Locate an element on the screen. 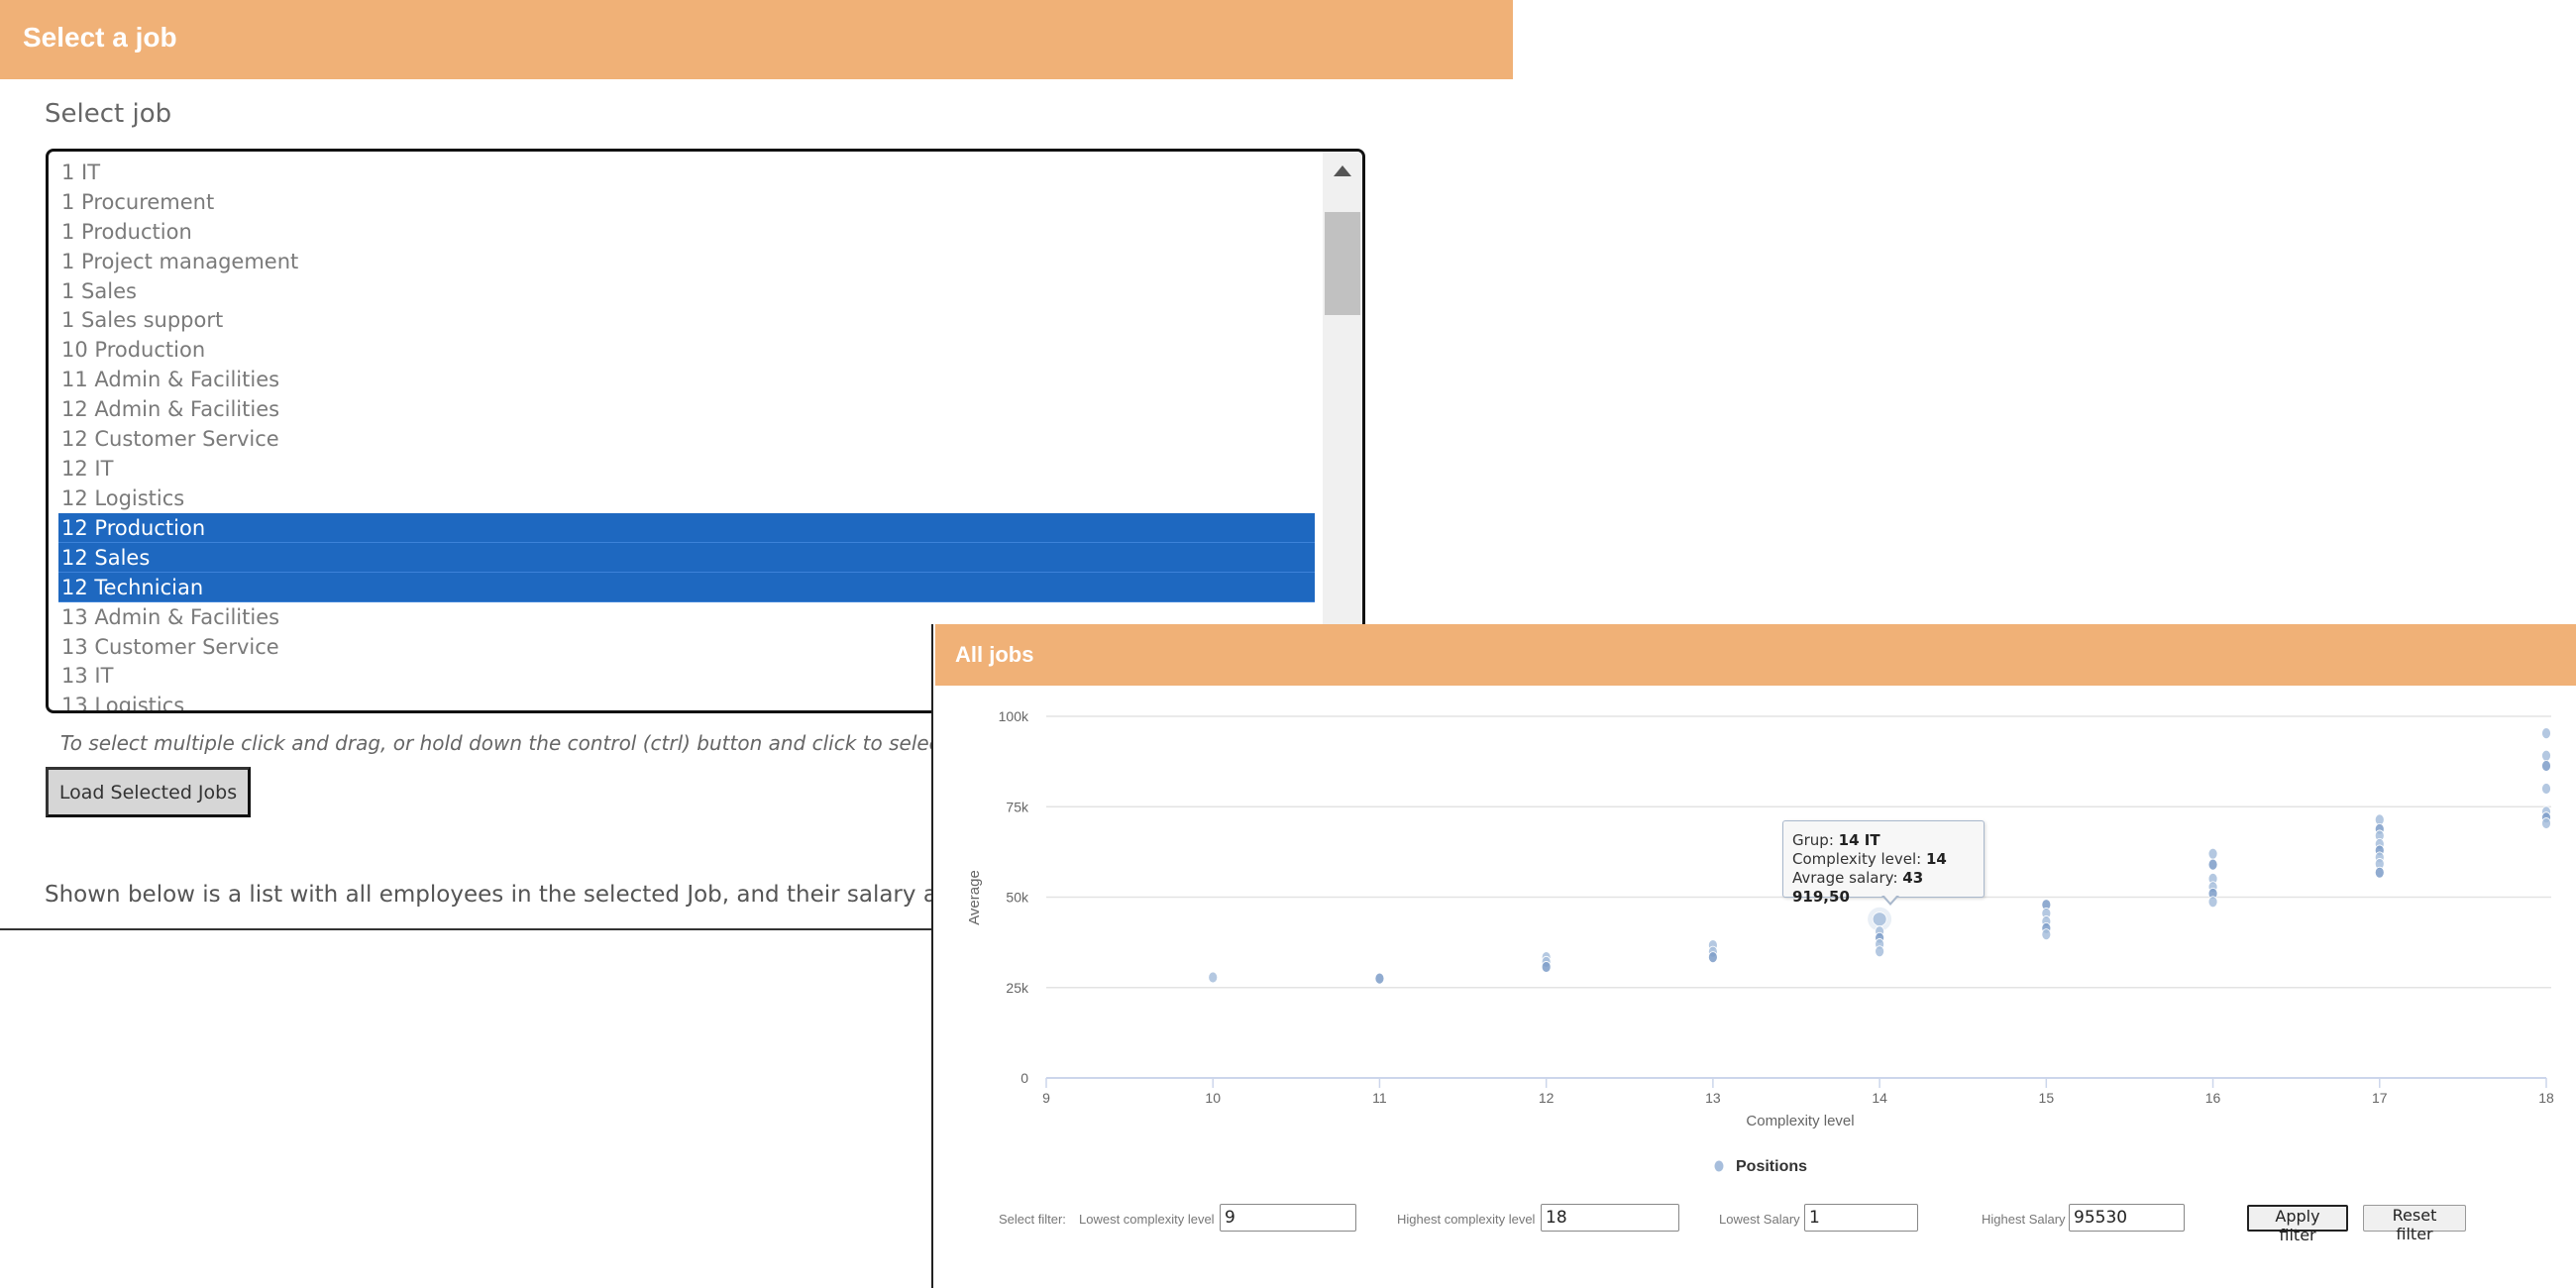 This screenshot has height=1288, width=2576. y-tick-label: 0 is located at coordinates (1024, 1078).